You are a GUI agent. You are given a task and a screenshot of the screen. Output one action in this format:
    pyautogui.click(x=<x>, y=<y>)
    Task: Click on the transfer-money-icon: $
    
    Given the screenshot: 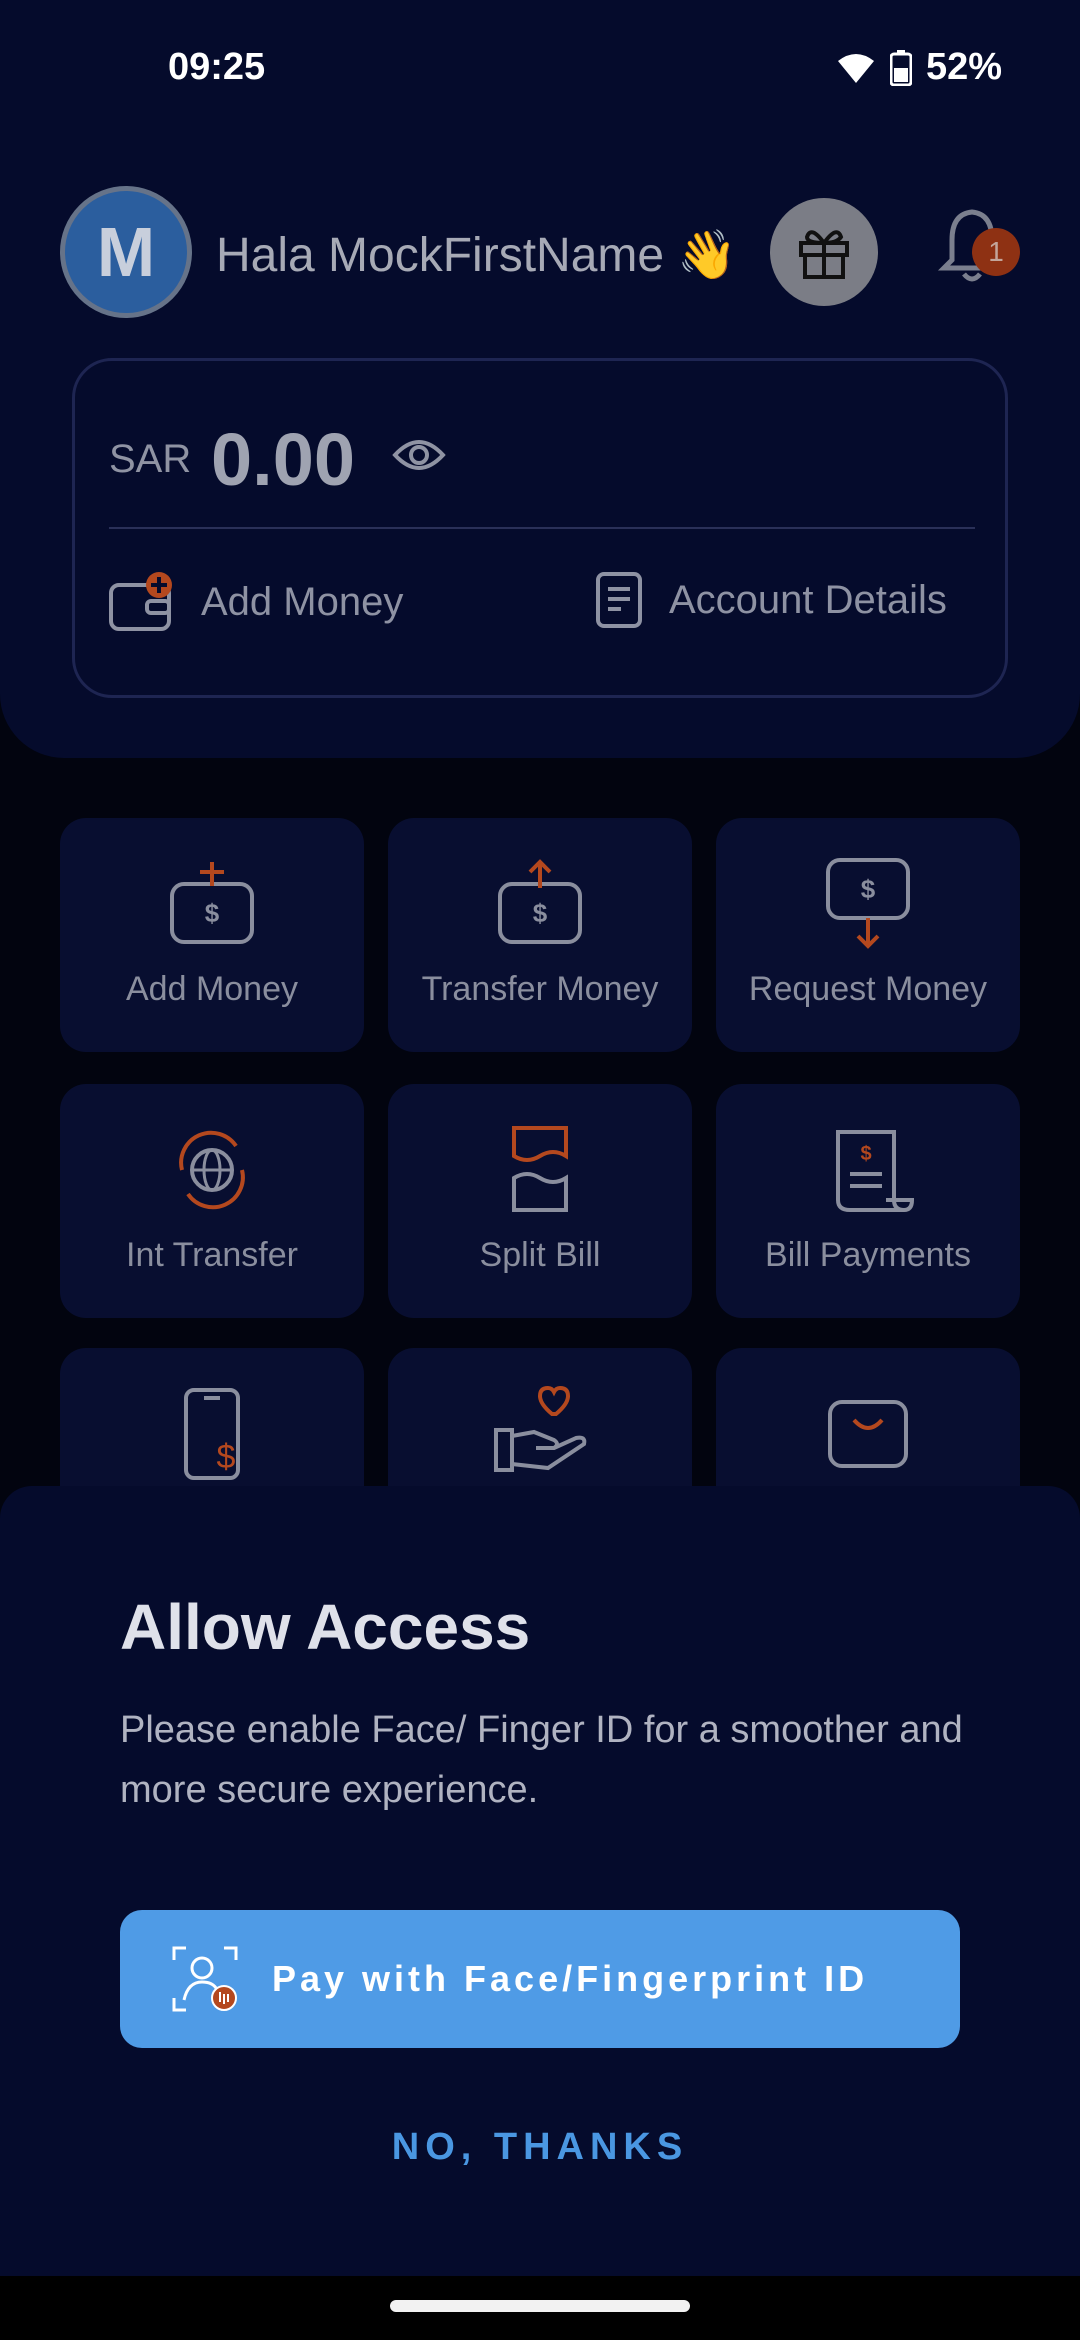 What is the action you would take?
    pyautogui.click(x=540, y=901)
    